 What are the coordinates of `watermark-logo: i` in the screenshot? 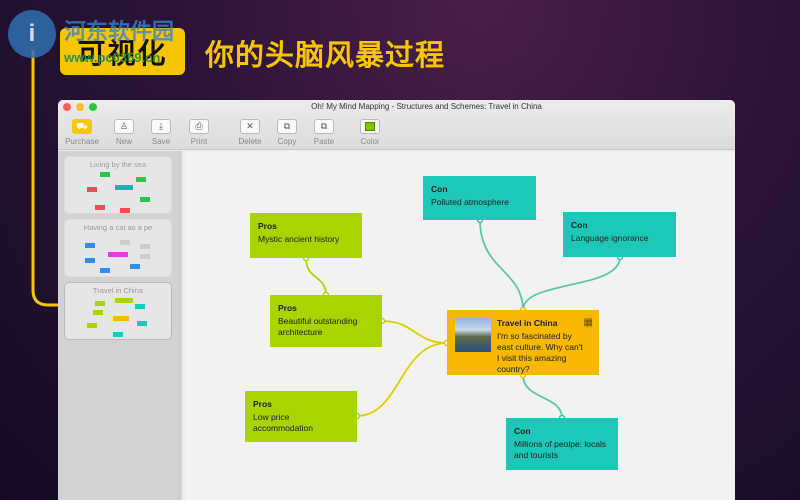 It's located at (32, 34).